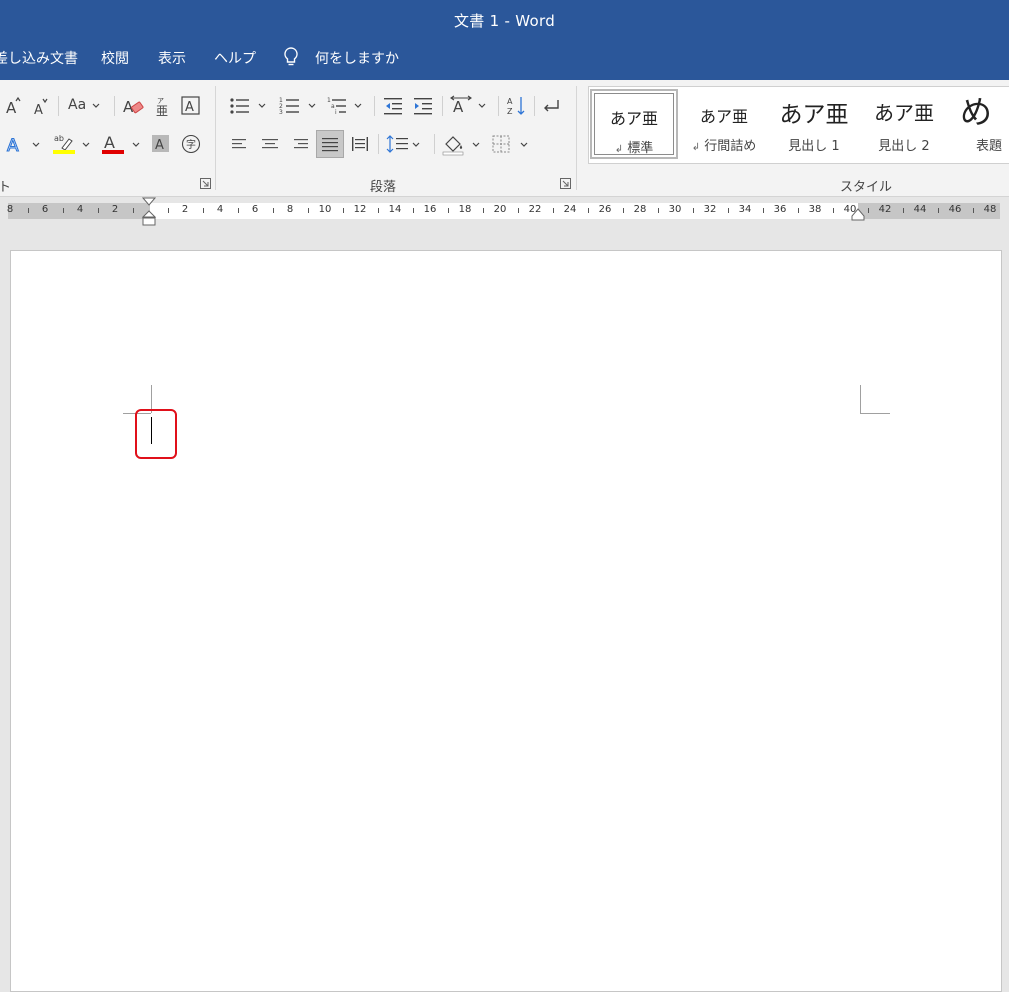 This screenshot has height=992, width=1009. What do you see at coordinates (133, 106) in the screenshot?
I see `clear-formatting-icon: A` at bounding box center [133, 106].